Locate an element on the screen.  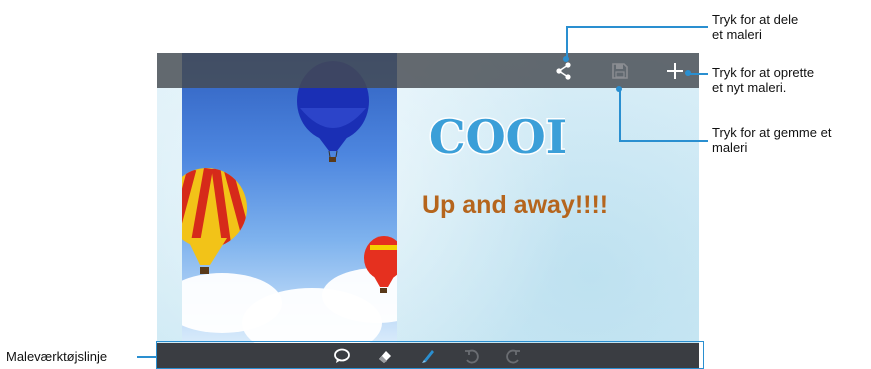
toolbar-highlight-frame is located at coordinates (430, 355).